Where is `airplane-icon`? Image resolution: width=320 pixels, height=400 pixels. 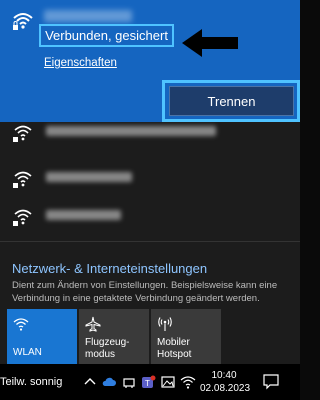
airplane-icon is located at coordinates (93, 324).